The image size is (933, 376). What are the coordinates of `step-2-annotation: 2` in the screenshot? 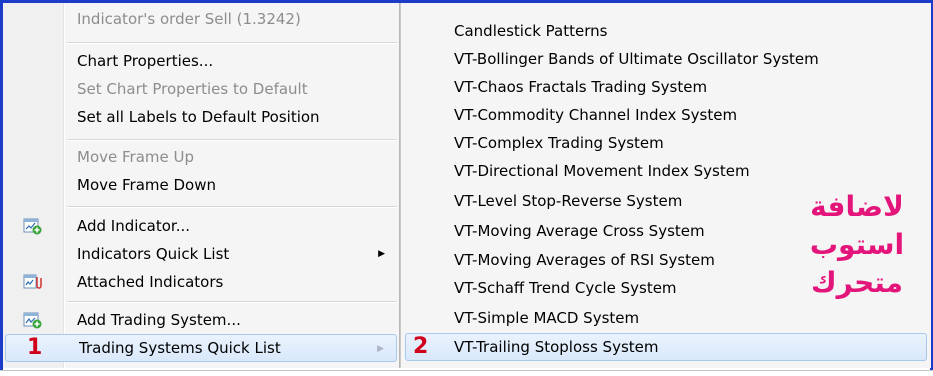 It's located at (421, 346).